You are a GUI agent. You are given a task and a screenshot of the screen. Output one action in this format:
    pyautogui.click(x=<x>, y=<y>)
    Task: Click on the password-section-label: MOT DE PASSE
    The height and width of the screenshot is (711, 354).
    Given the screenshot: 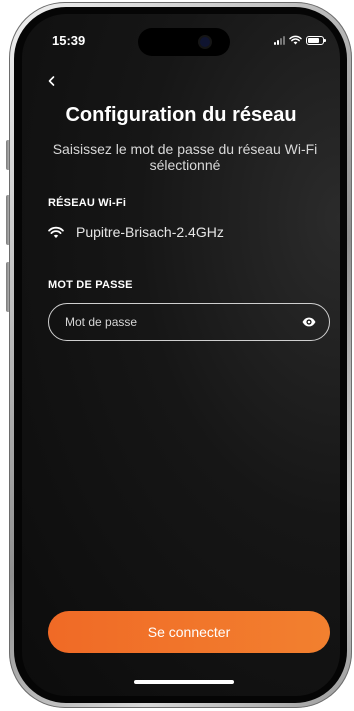 What is the action you would take?
    pyautogui.click(x=90, y=285)
    